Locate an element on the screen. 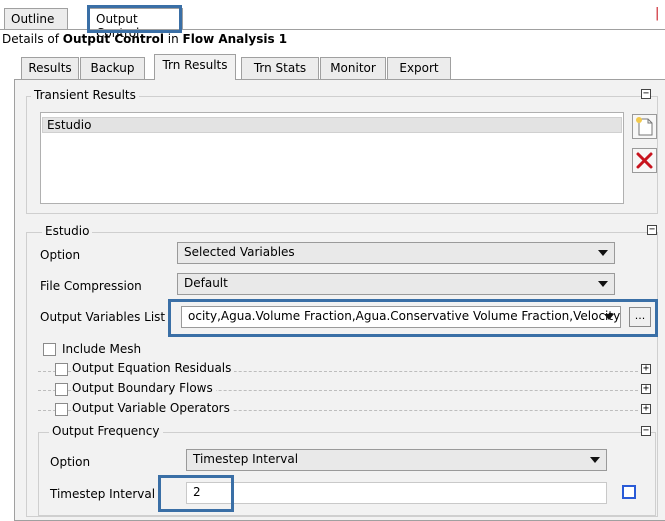 Image resolution: width=665 pixels, height=521 pixels. output-equation-residuals-label: Output Equation Residuals is located at coordinates (153, 368).